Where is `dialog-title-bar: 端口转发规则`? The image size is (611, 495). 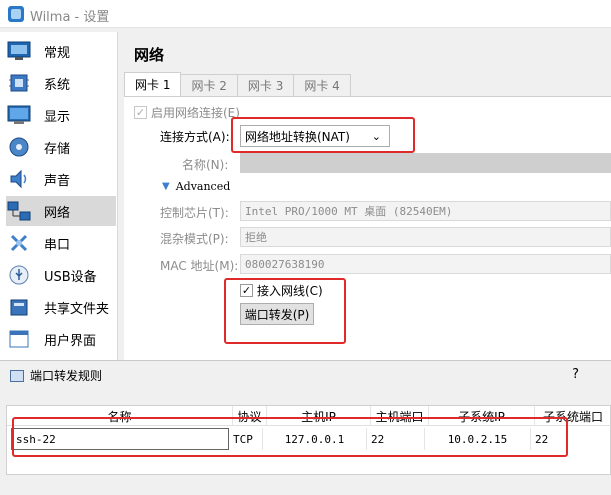
dialog-title-bar: 端口转发规则 is located at coordinates (56, 375).